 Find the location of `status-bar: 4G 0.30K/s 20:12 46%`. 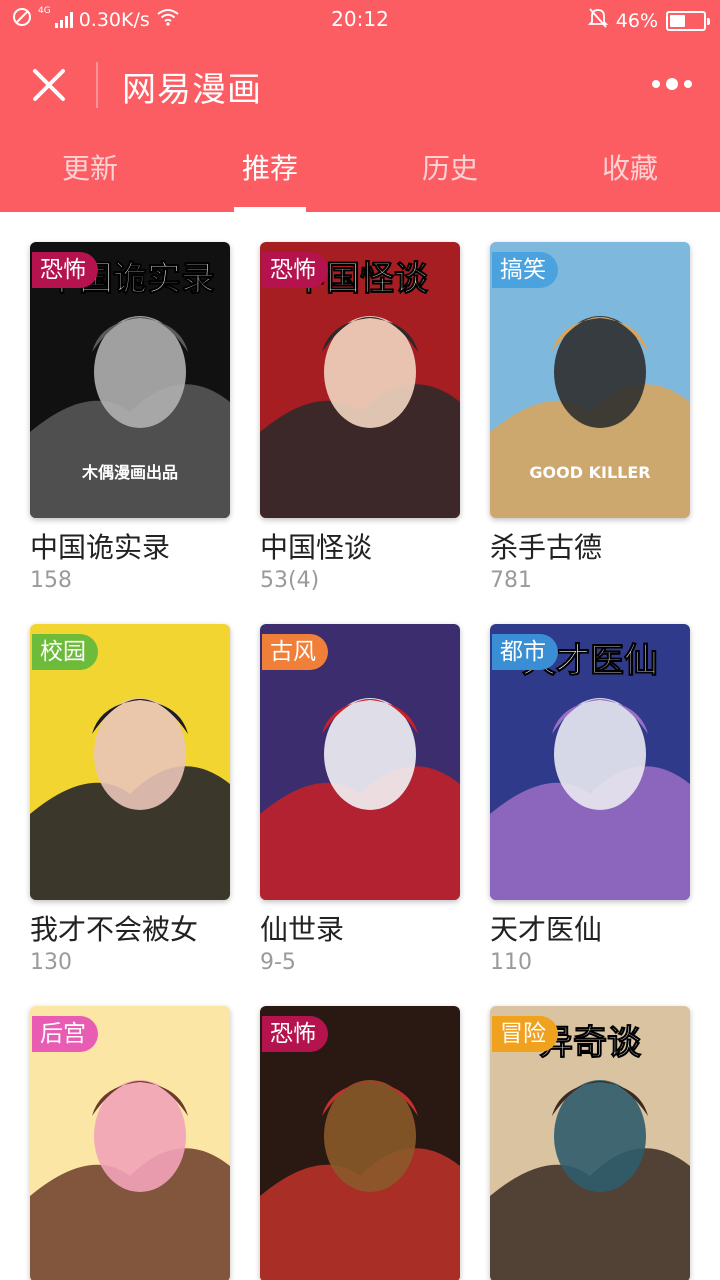

status-bar: 4G 0.30K/s 20:12 46% is located at coordinates (360, 20).